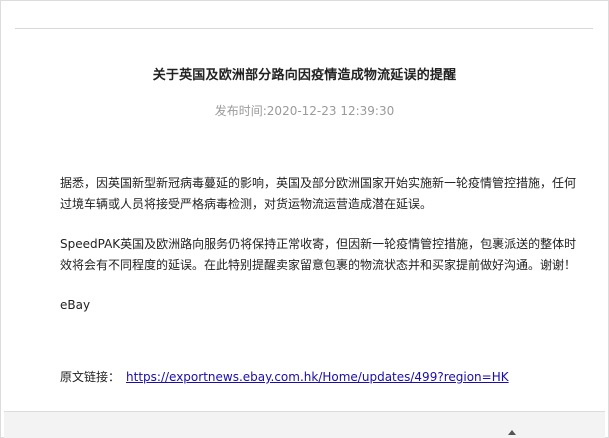 The height and width of the screenshot is (438, 609). I want to click on article-title: 关于英国及欧洲部分路向因疫情造成物流延误的提醒, so click(304, 75).